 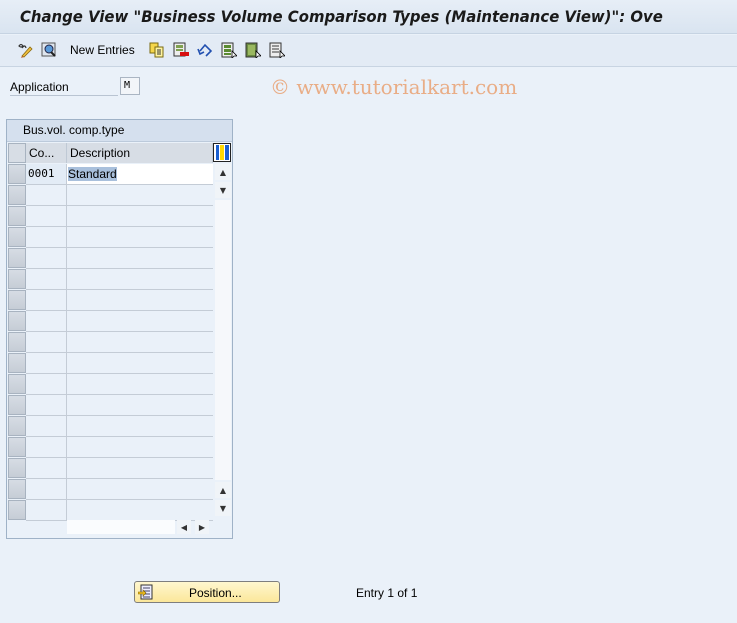 I want to click on column-settings-icon, so click(x=222, y=152).